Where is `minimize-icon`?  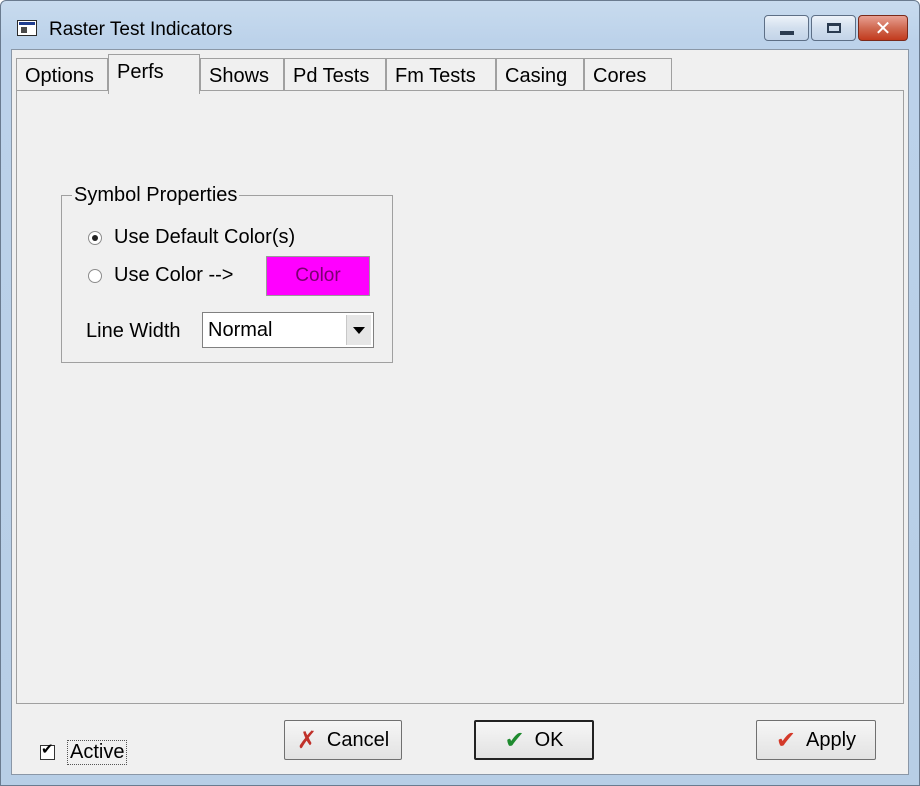 minimize-icon is located at coordinates (786, 33).